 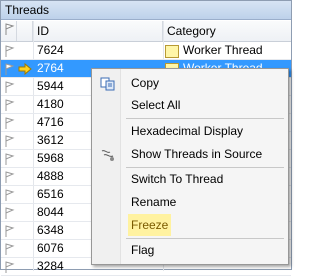 What do you see at coordinates (156, 105) in the screenshot?
I see `menu-item-label: Select All` at bounding box center [156, 105].